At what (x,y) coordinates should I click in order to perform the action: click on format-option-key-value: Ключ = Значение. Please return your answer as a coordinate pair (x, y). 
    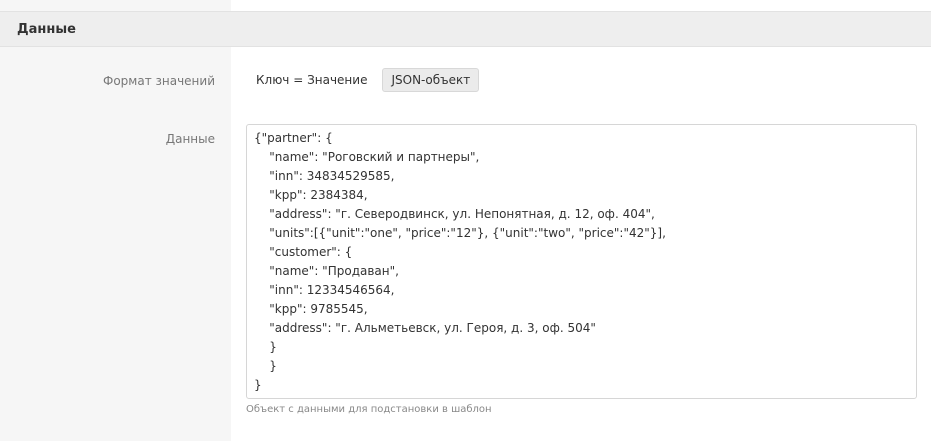
    Looking at the image, I should click on (311, 80).